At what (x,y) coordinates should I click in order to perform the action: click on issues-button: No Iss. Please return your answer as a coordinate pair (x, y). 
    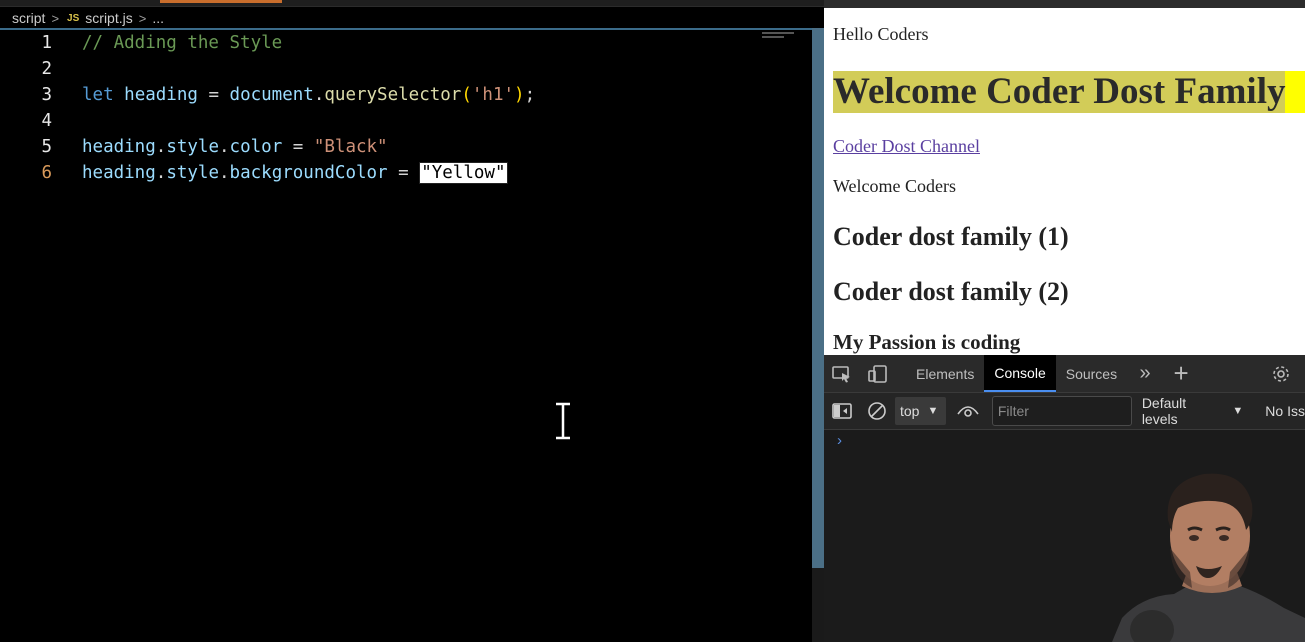
    Looking at the image, I should click on (1285, 411).